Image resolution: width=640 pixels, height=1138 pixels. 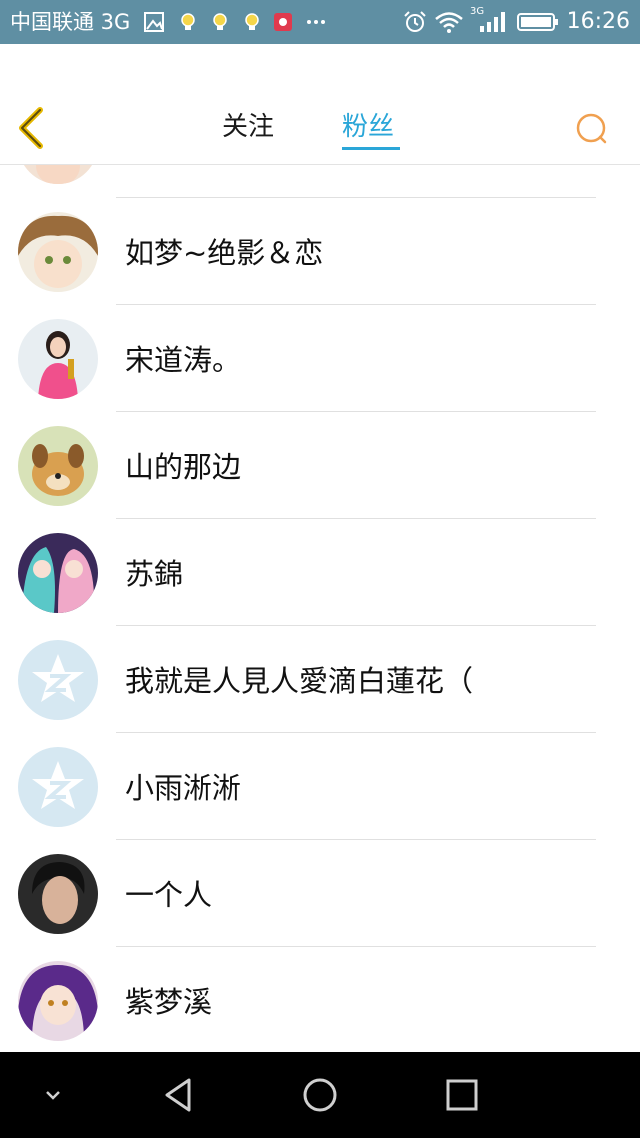 What do you see at coordinates (320, 893) in the screenshot?
I see `list-item: 一个人` at bounding box center [320, 893].